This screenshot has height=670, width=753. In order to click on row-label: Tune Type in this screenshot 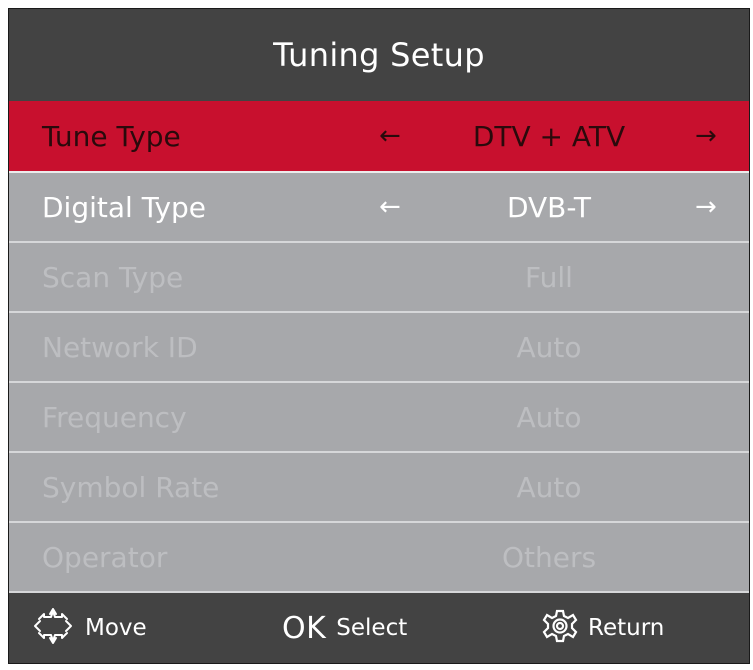, I will do `click(111, 136)`.